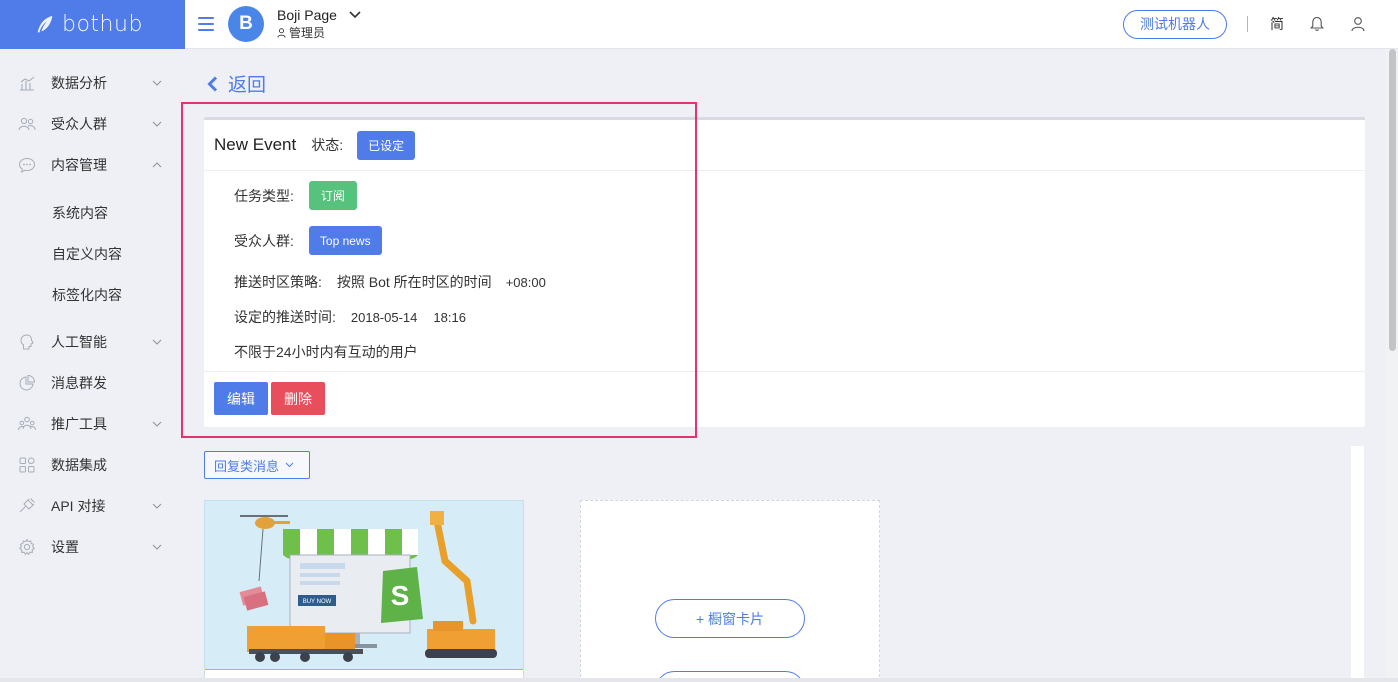 This screenshot has width=1398, height=682. I want to click on sidebar-item-settings: 设置, so click(92, 546).